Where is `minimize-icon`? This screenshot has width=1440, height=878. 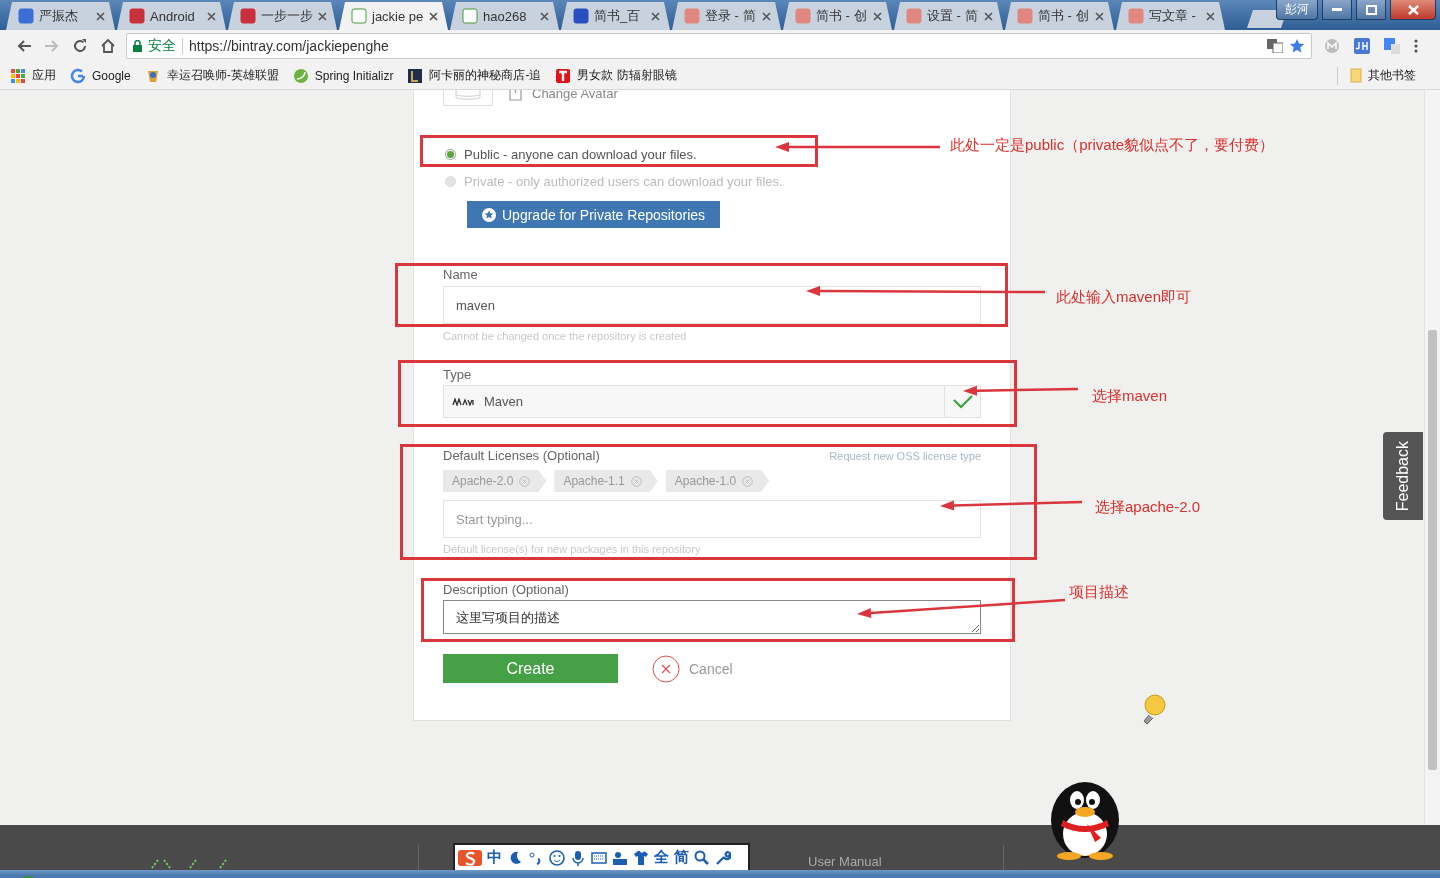 minimize-icon is located at coordinates (1337, 9).